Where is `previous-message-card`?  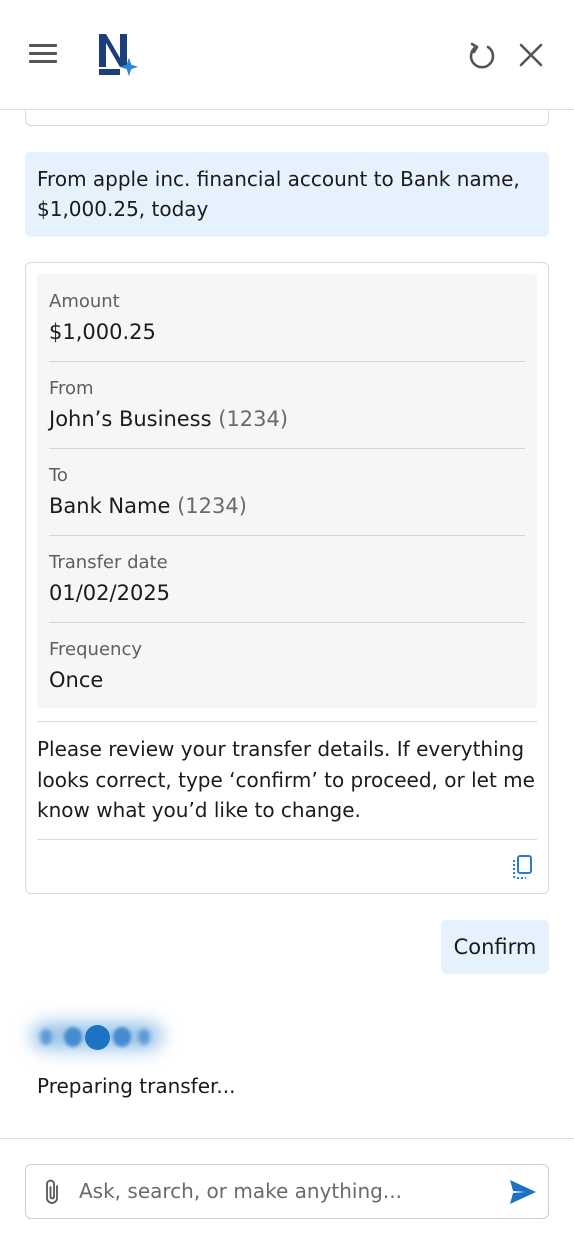 previous-message-card is located at coordinates (287, 118).